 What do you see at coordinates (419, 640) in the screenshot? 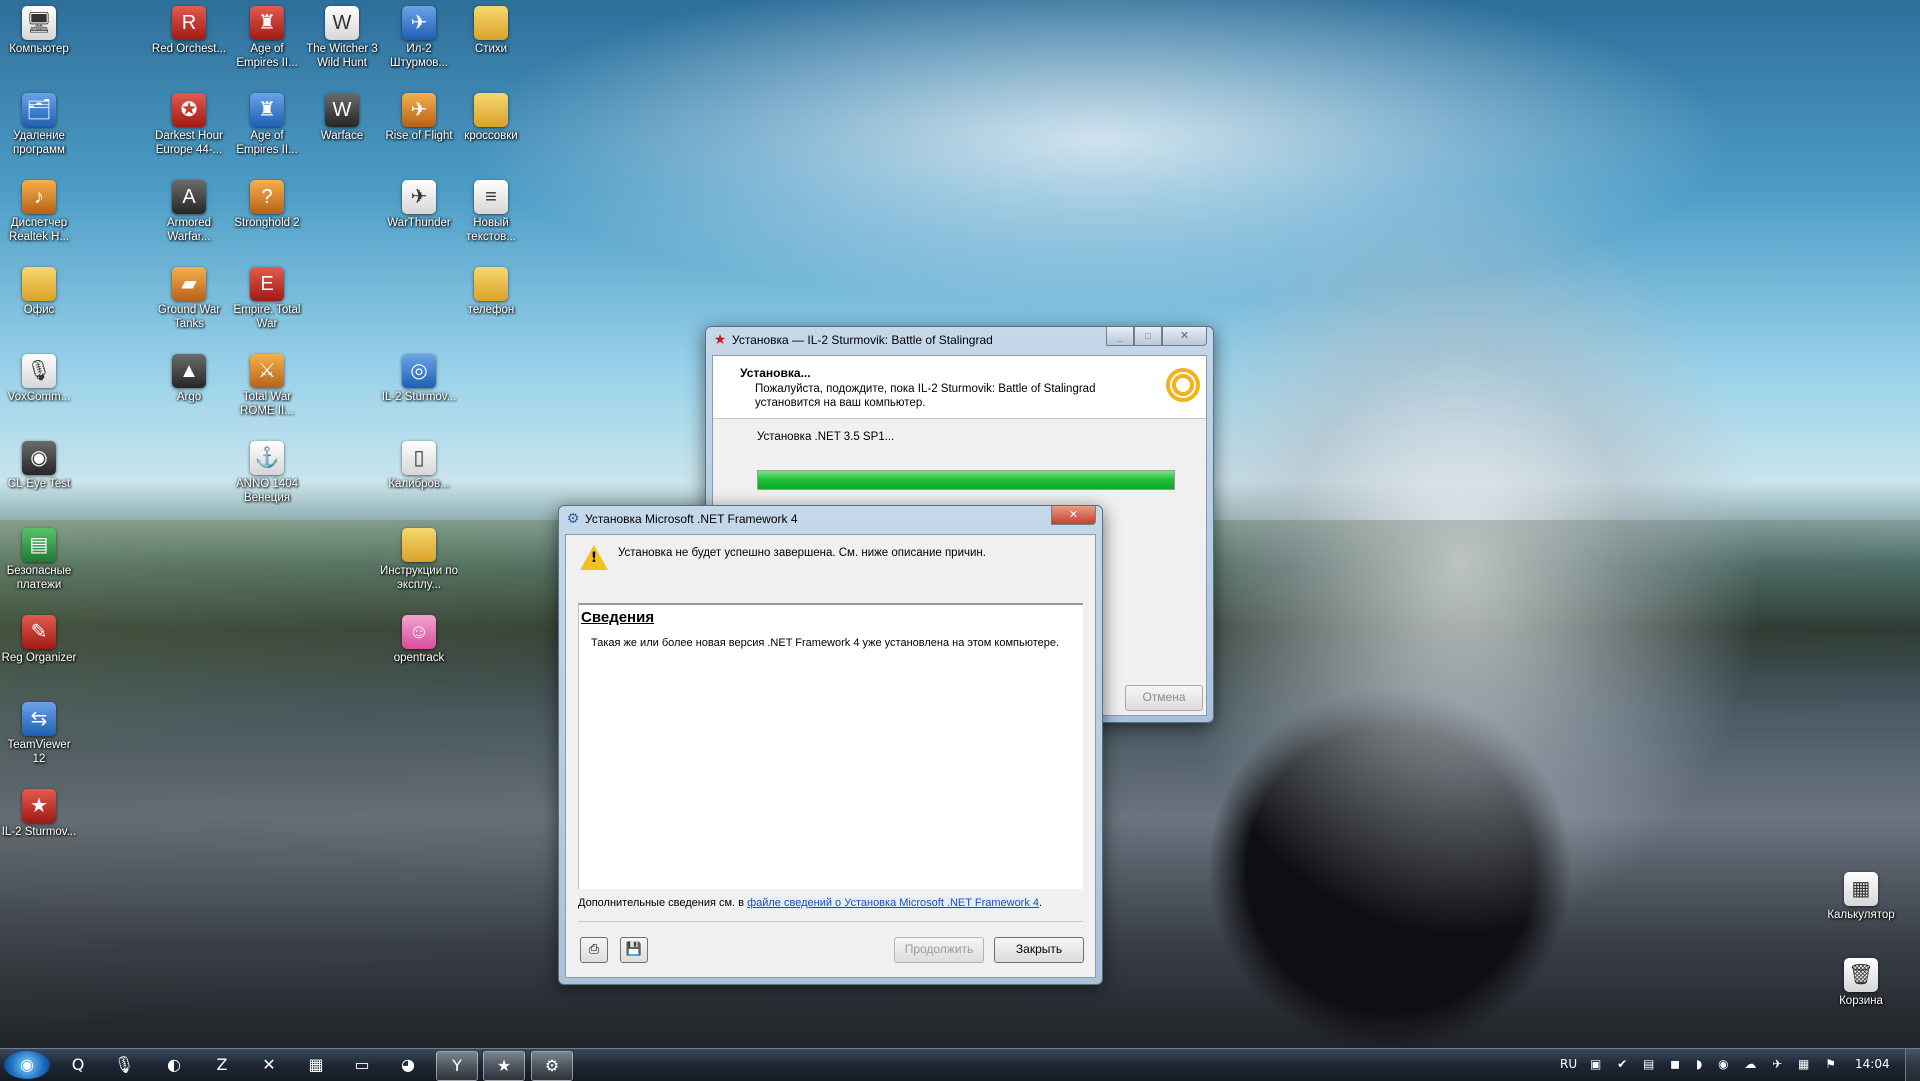
I see `desktop-icon: ☺ opentrack` at bounding box center [419, 640].